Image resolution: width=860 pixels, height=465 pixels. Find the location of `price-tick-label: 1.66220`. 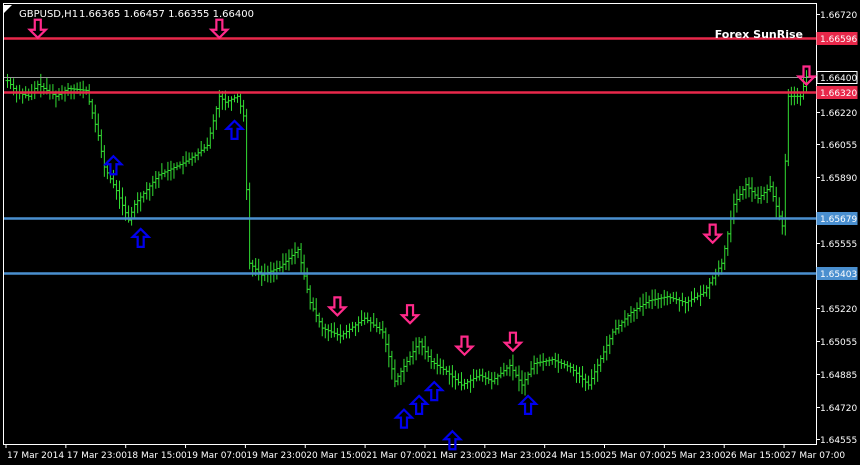

price-tick-label: 1.66220 is located at coordinates (838, 114).